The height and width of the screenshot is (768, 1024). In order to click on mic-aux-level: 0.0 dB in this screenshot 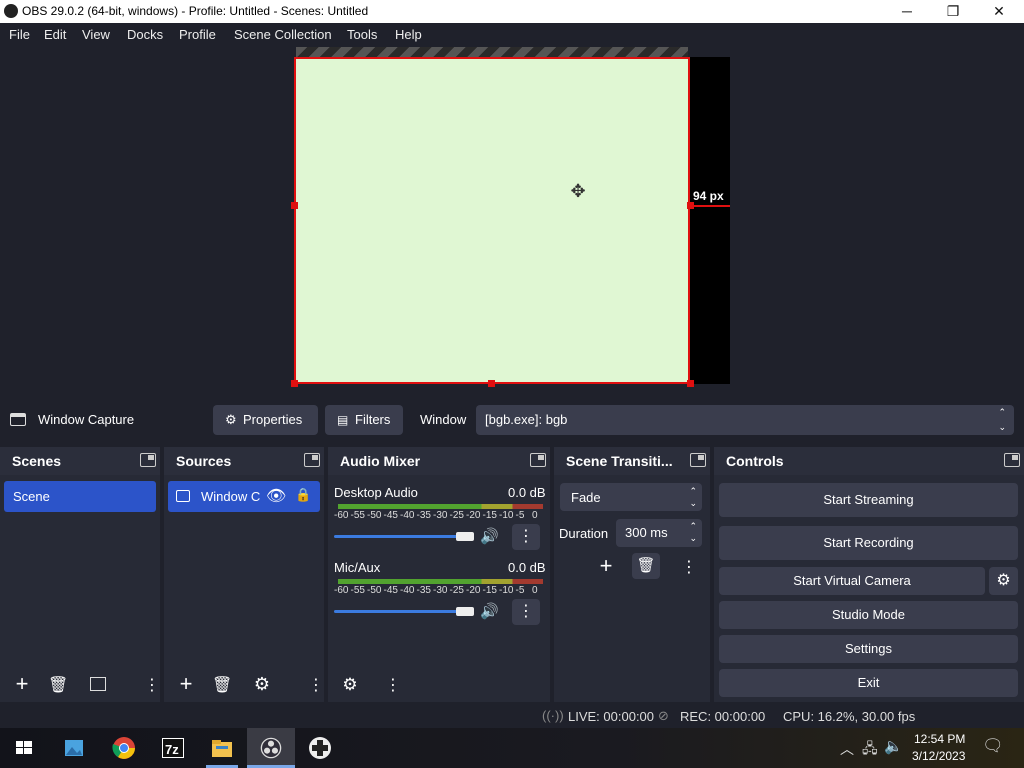, I will do `click(527, 567)`.